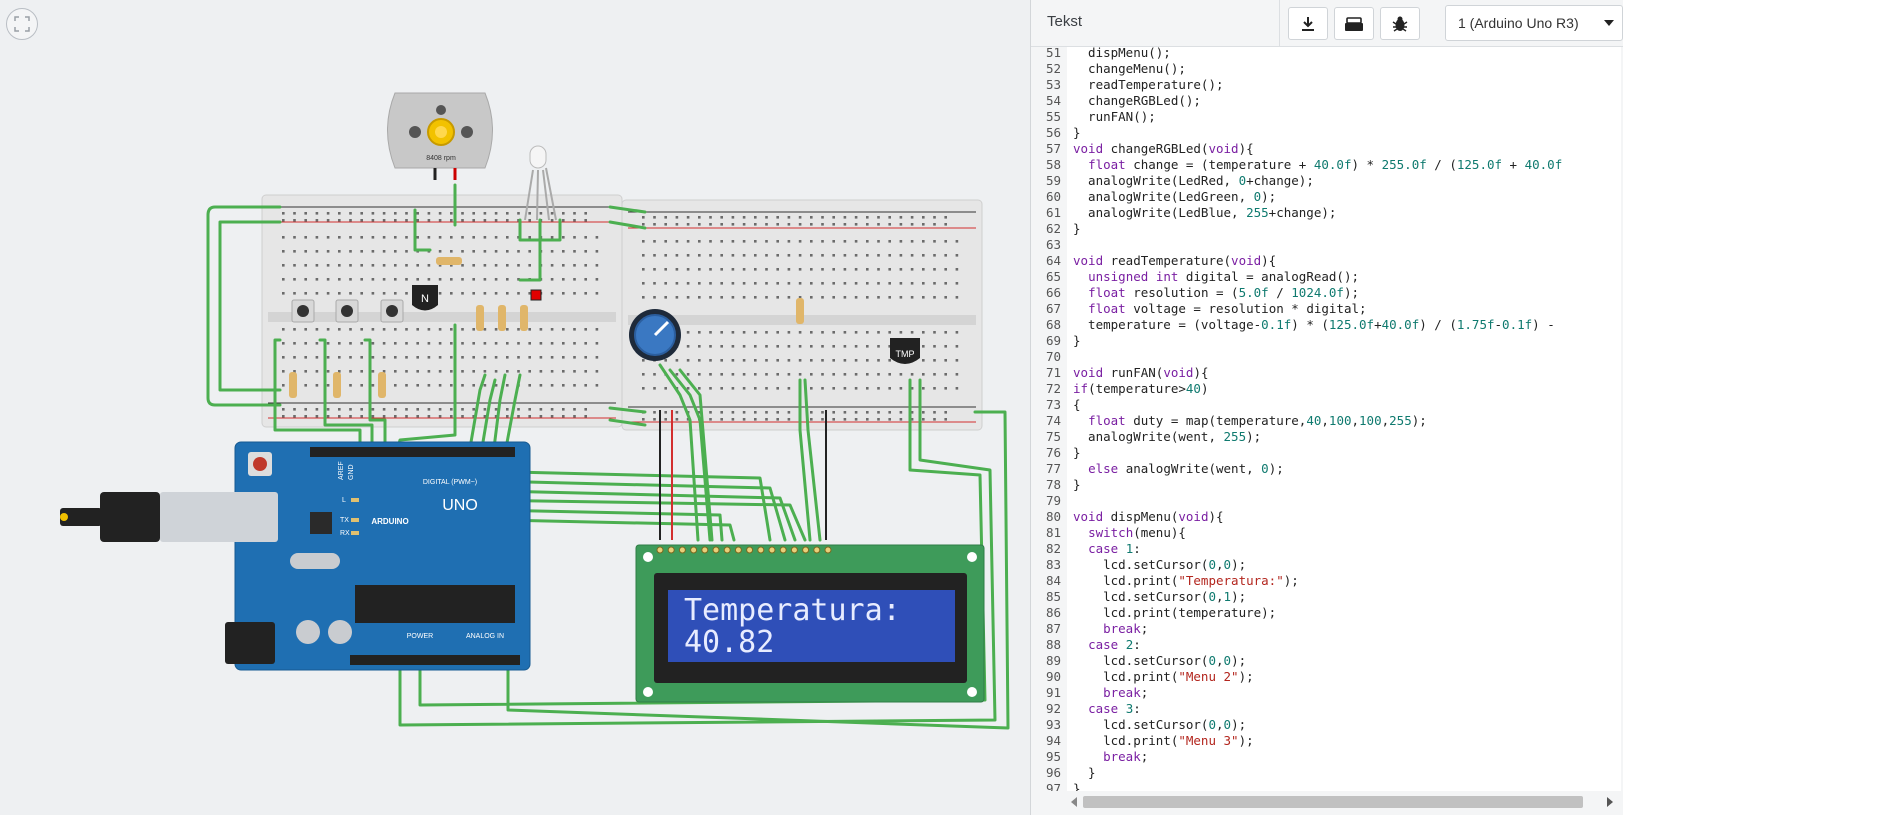 This screenshot has width=1895, height=815. I want to click on code-line: 69}, so click(1056, 341).